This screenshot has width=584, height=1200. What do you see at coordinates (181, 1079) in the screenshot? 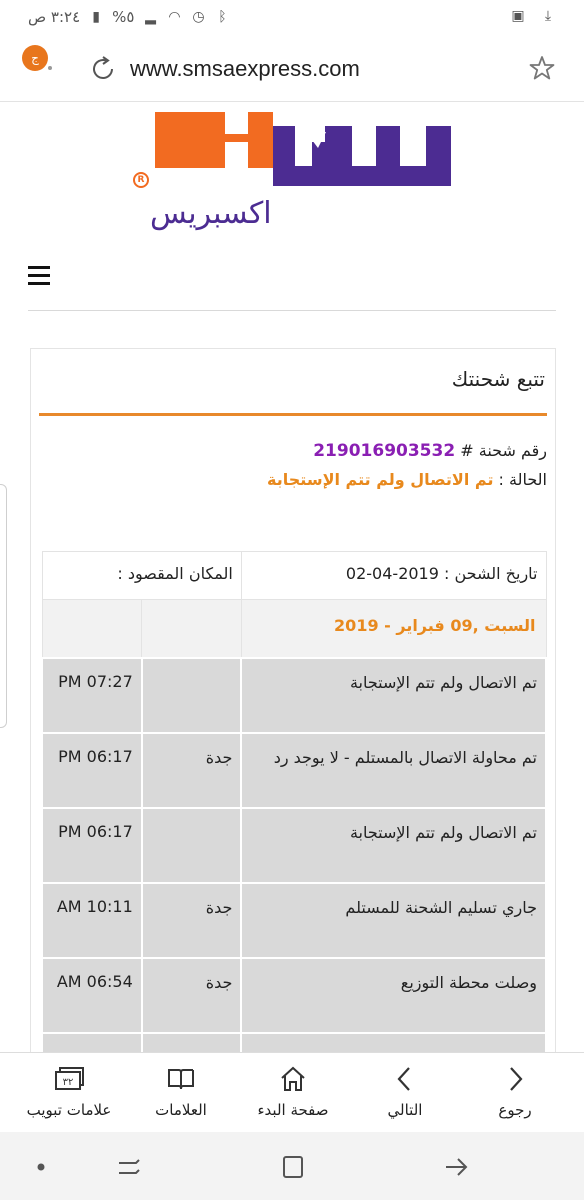
I see `book-icon` at bounding box center [181, 1079].